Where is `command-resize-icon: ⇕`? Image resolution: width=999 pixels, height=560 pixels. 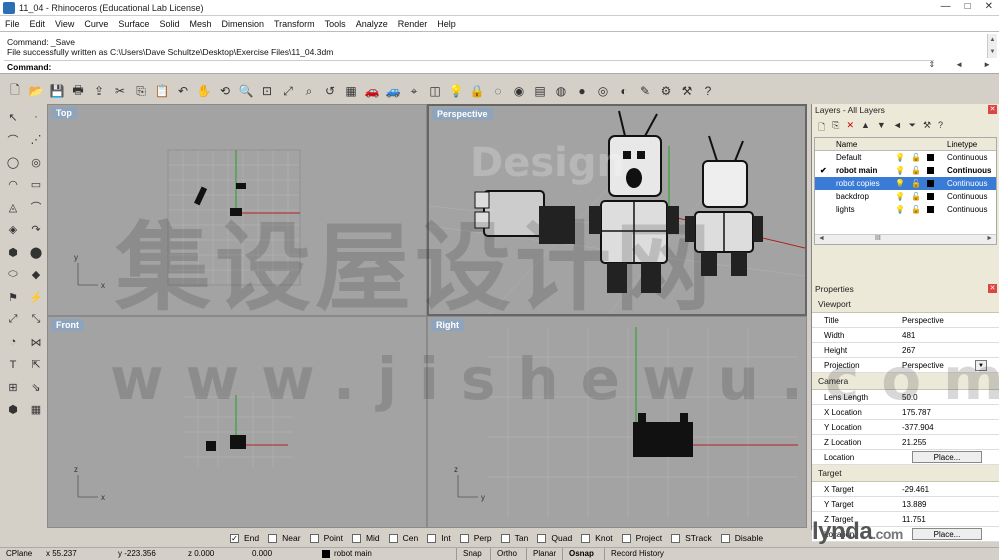
command-resize-icon: ⇕ is located at coordinates (931, 64).